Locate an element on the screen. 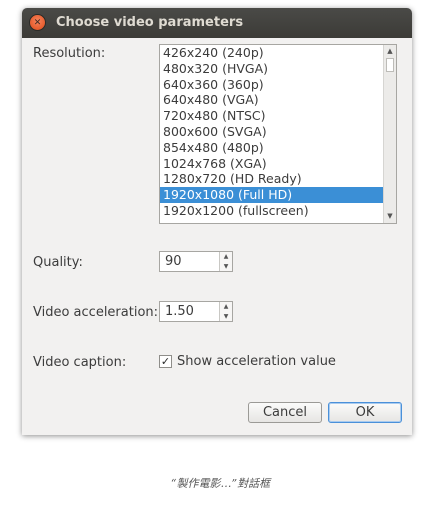 This screenshot has width=441, height=505. resolution-option: 1920x1080 (Full HD) is located at coordinates (272, 195).